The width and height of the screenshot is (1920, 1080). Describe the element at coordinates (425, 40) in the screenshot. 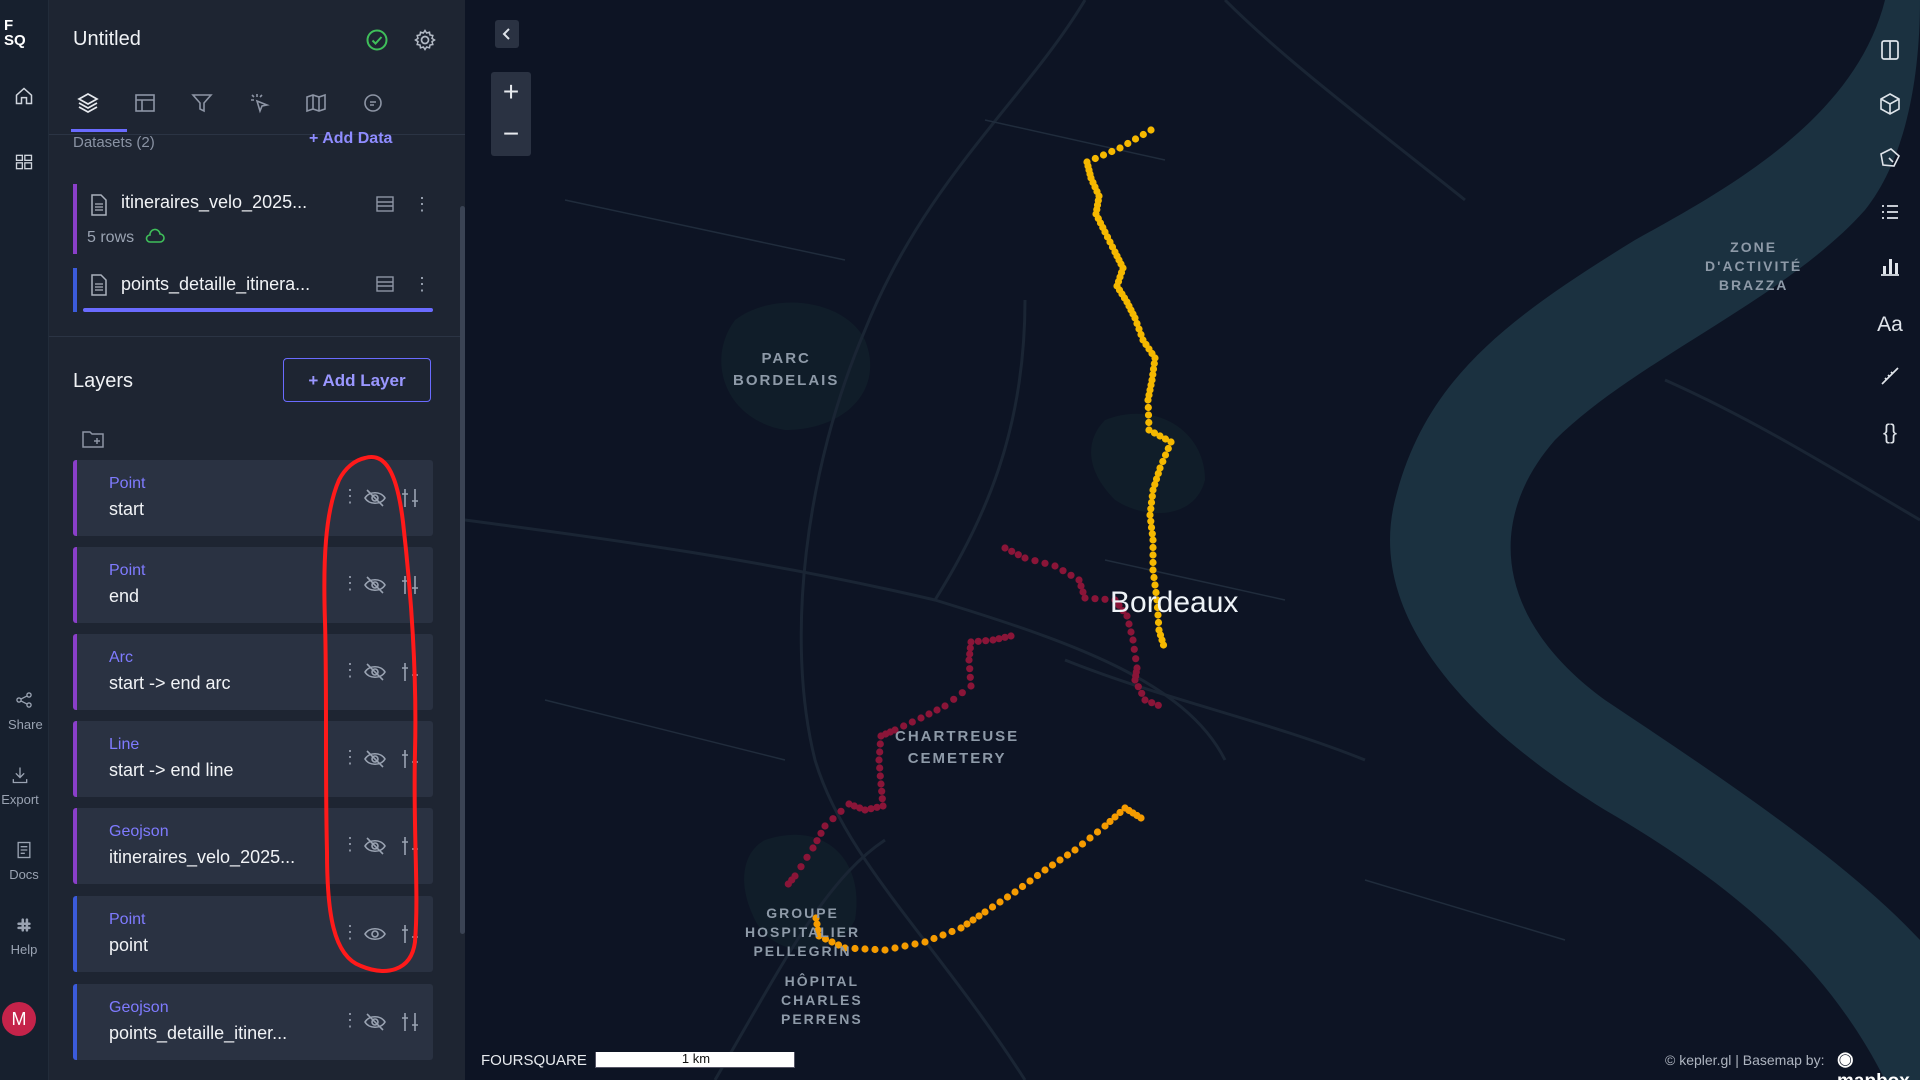

I see `gear-icon` at that location.